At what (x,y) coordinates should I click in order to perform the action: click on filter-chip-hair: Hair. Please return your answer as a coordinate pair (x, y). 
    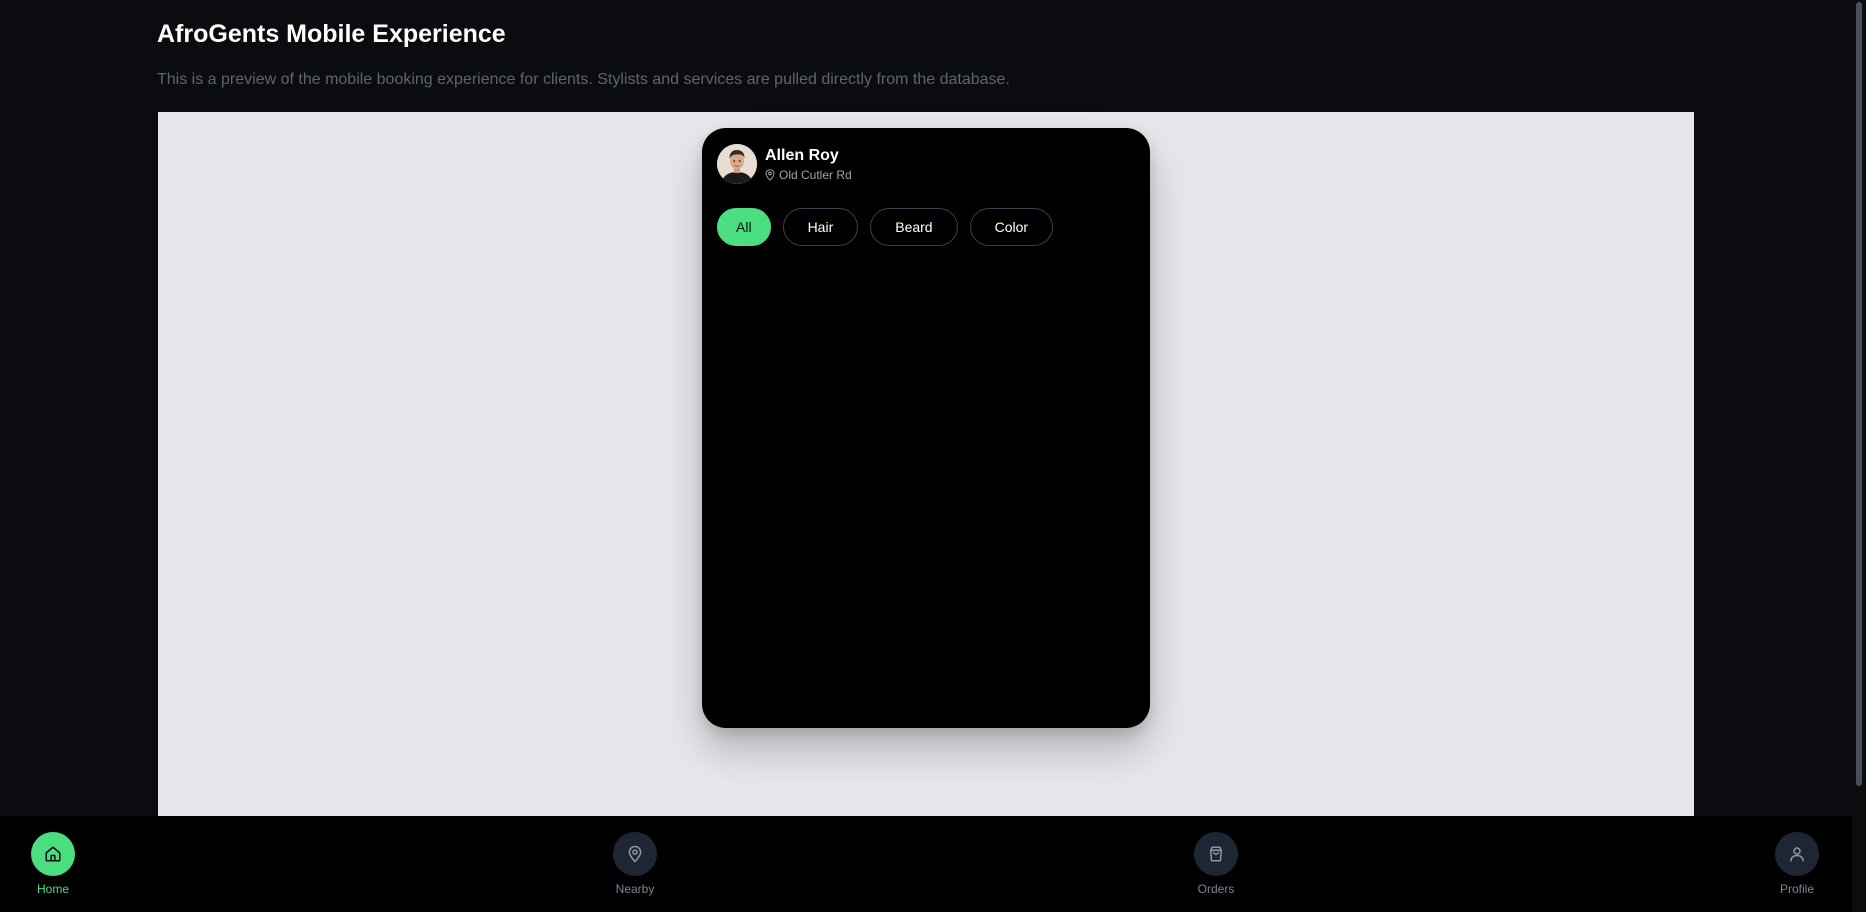
    Looking at the image, I should click on (820, 227).